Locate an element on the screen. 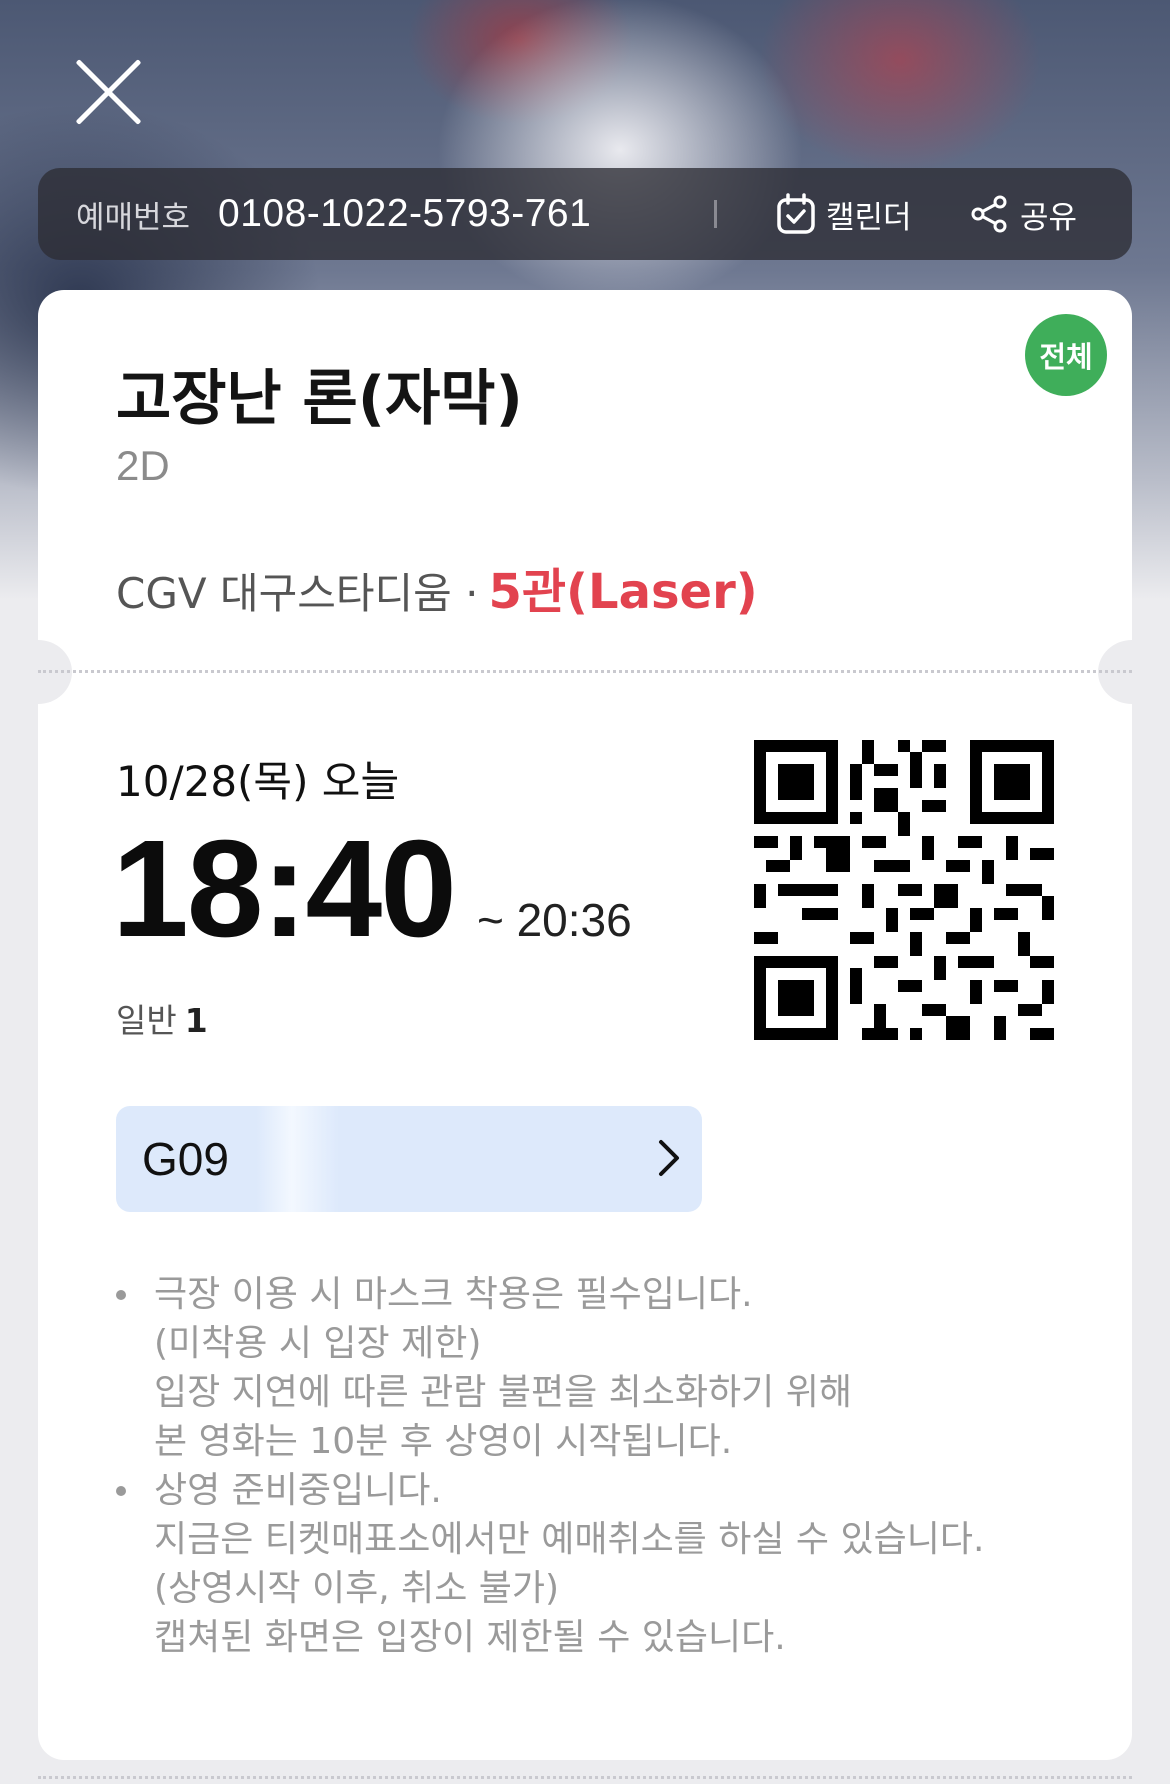 The height and width of the screenshot is (1784, 1170). age-rating-badge: 전체 is located at coordinates (1066, 355).